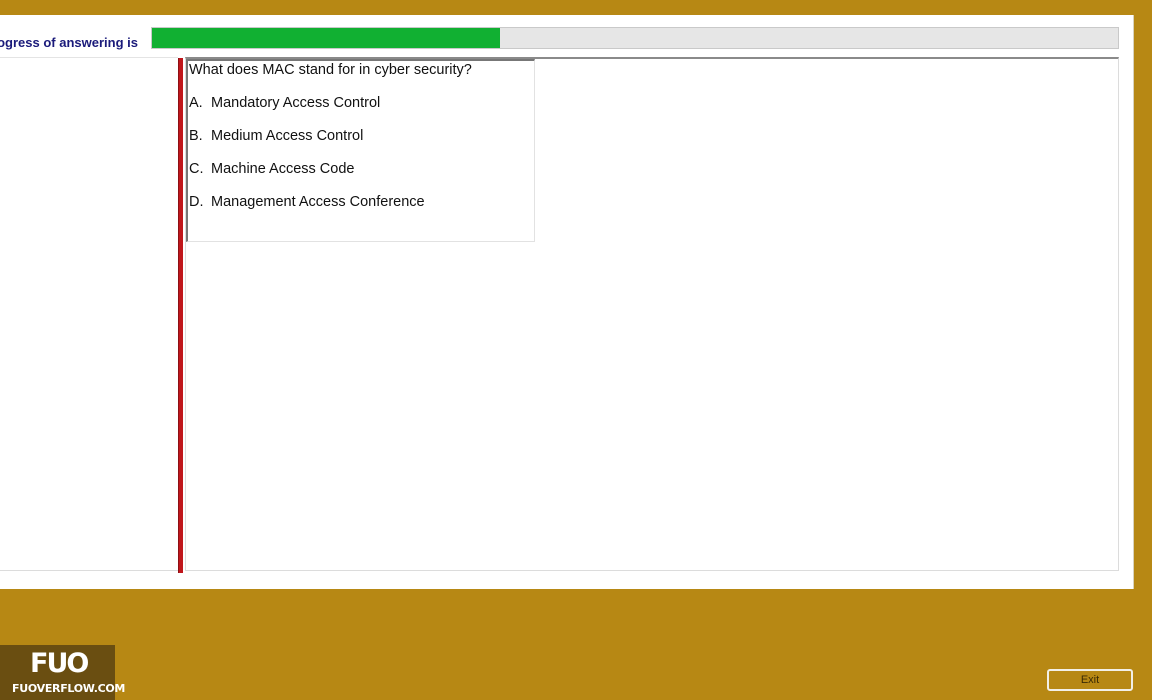  Describe the element at coordinates (59, 663) in the screenshot. I see `logo-mark: FUO` at that location.